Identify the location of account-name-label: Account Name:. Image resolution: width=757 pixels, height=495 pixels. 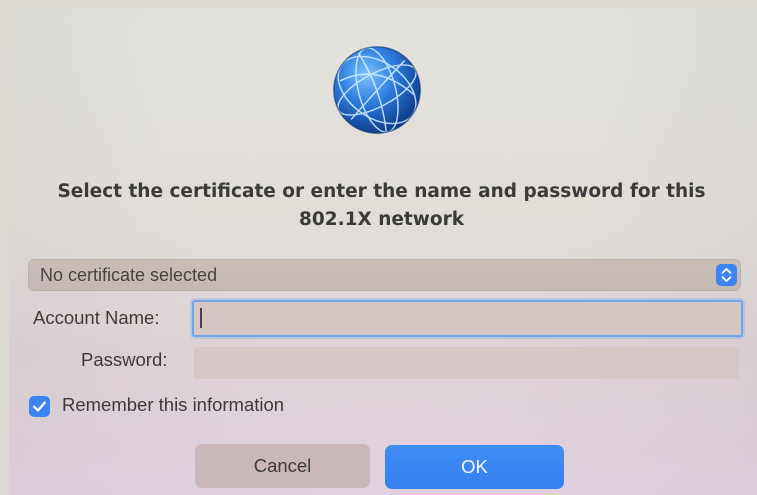
(96, 317).